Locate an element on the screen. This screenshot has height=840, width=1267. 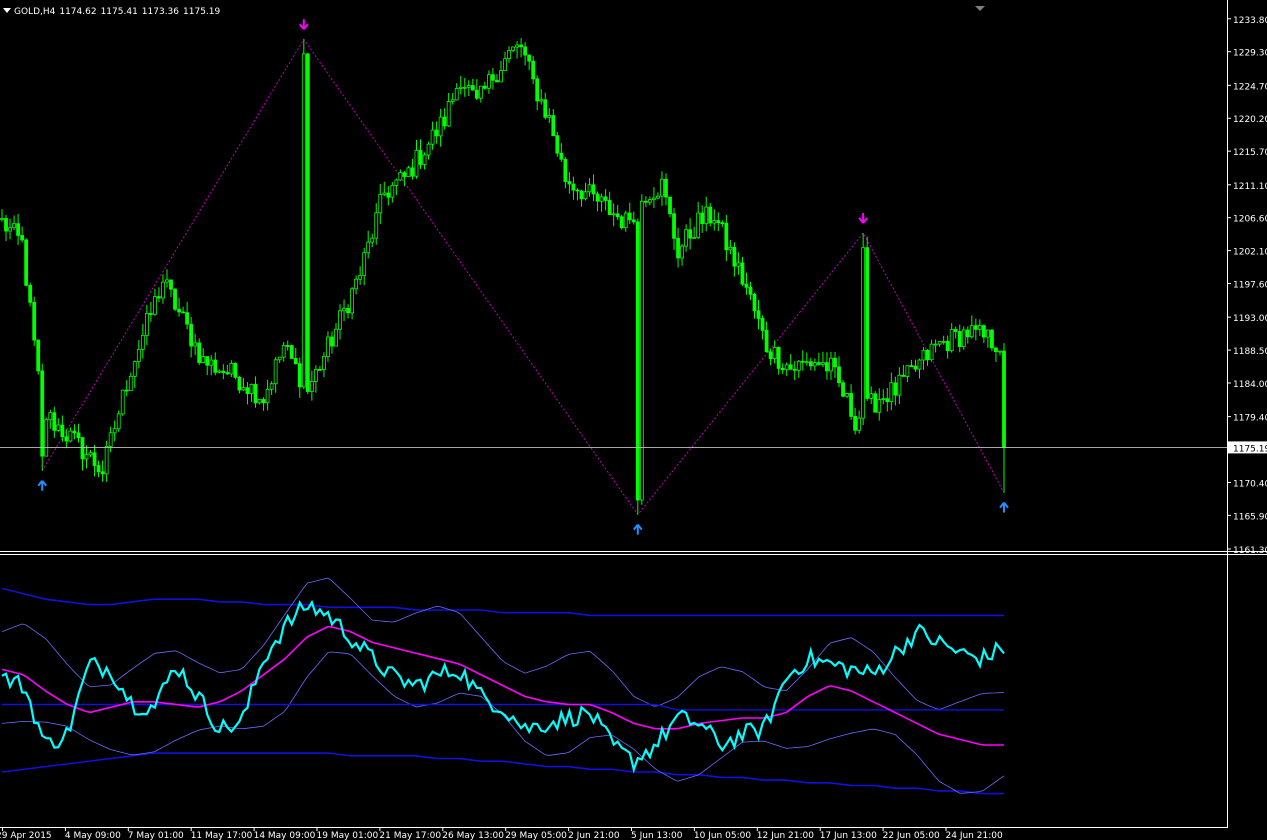
price-tick-label: 1165.90 is located at coordinates (1250, 517).